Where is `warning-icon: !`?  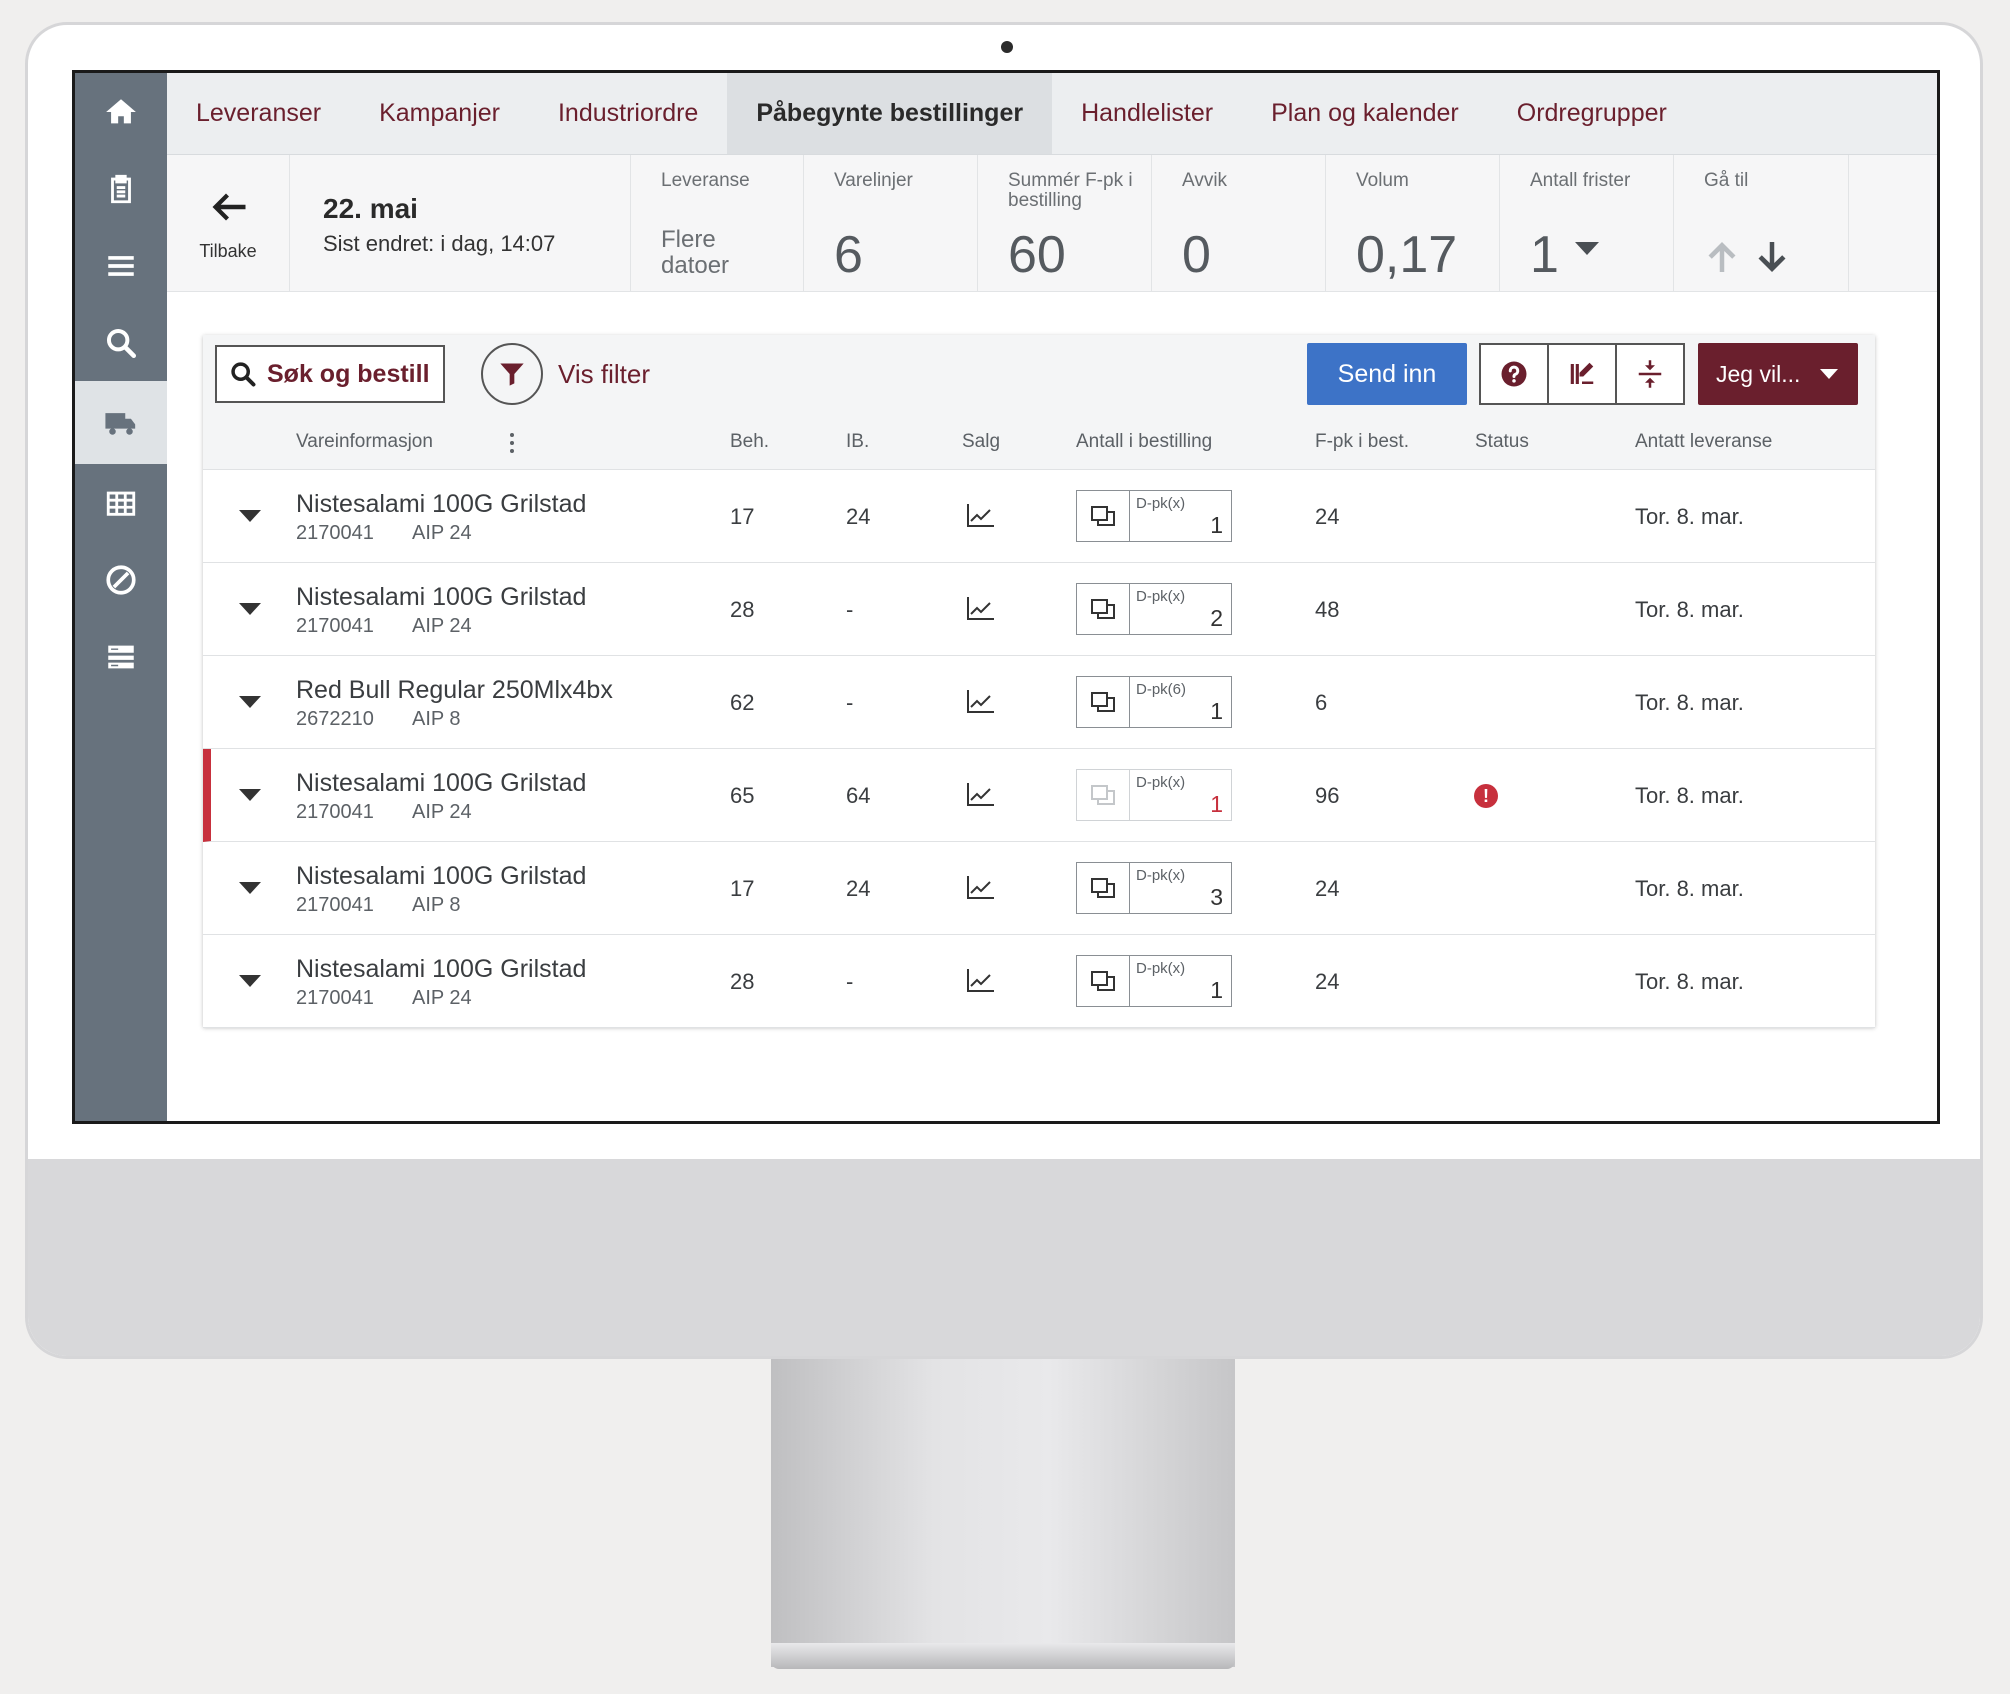
warning-icon: ! is located at coordinates (1486, 796).